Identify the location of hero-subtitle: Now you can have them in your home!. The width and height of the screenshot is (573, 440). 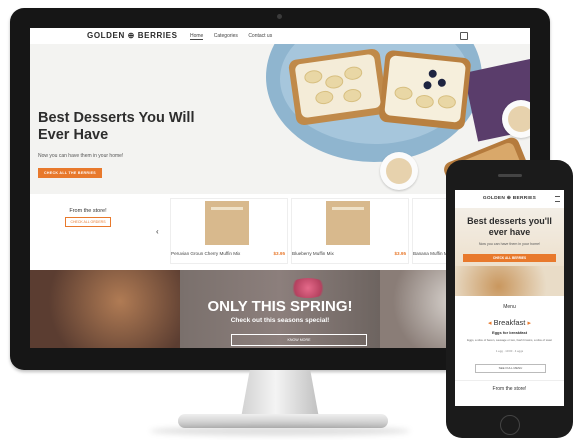
(81, 156).